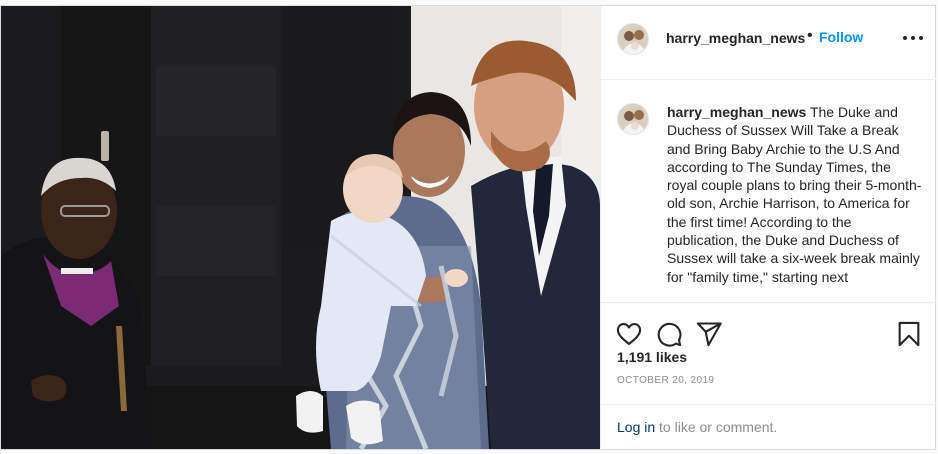 This screenshot has height=454, width=938. Describe the element at coordinates (665, 380) in the screenshot. I see `post-date: OCTOBER 20, 2019` at that location.